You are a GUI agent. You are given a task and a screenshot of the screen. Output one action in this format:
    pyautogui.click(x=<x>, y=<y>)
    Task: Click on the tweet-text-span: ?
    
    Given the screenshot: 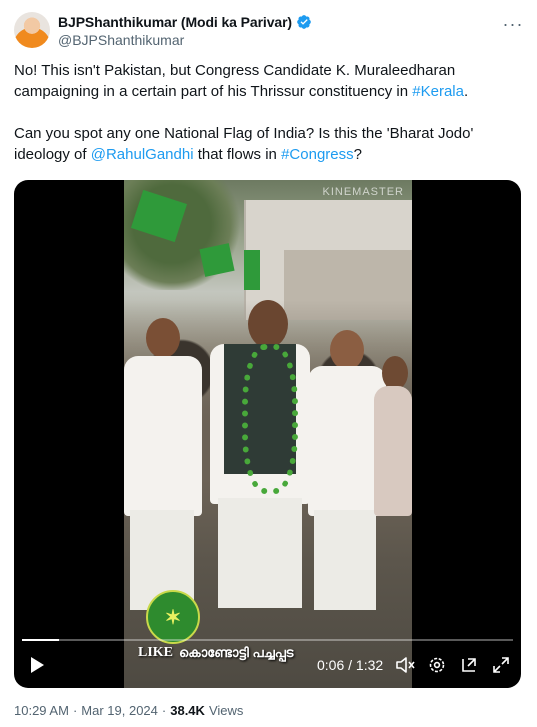 What is the action you would take?
    pyautogui.click(x=357, y=154)
    